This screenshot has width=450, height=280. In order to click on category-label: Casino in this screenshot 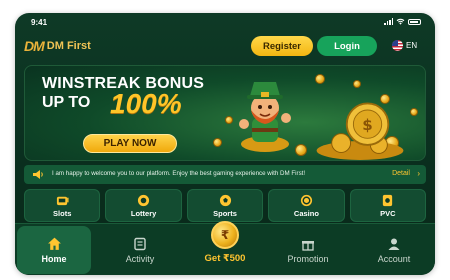, I will do `click(306, 213)`.